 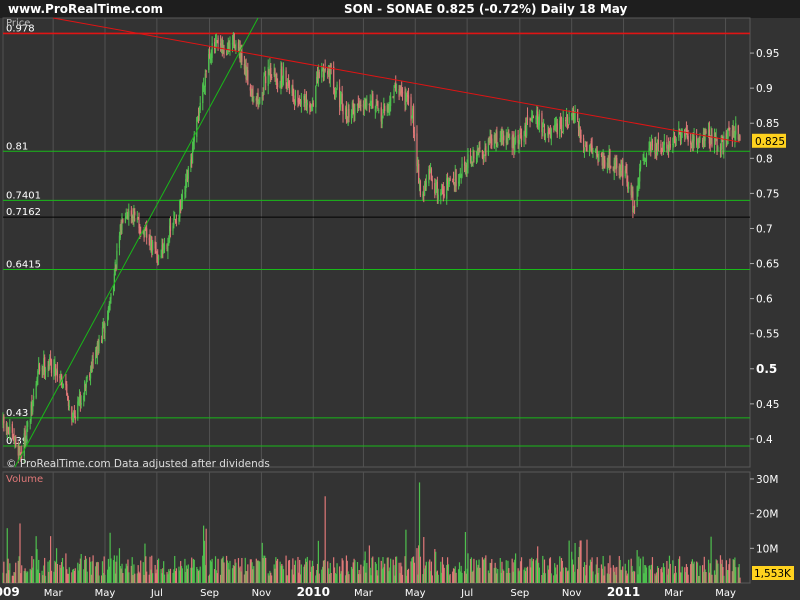 What do you see at coordinates (572, 593) in the screenshot?
I see `x-tick-label: Nov` at bounding box center [572, 593].